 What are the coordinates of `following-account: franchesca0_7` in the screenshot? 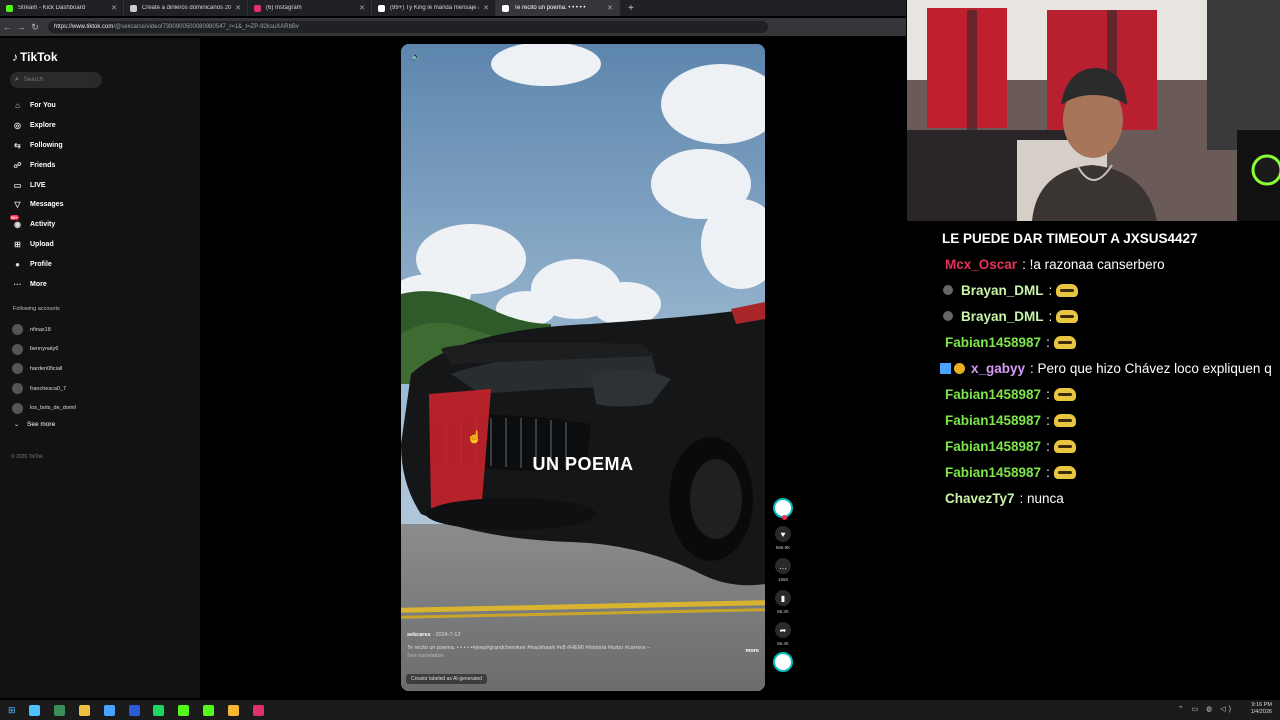 It's located at (44, 389).